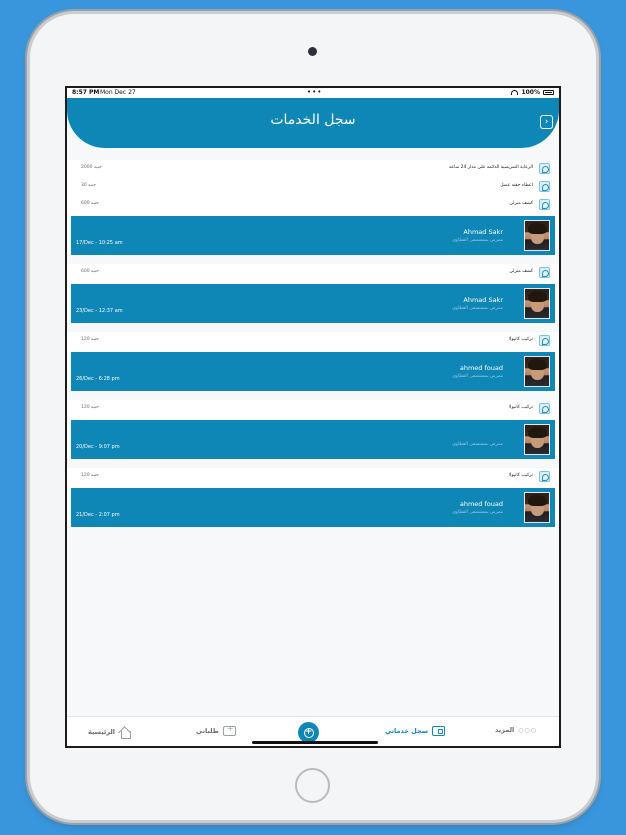 The height and width of the screenshot is (835, 626). I want to click on more-dots-icon: ○○○, so click(527, 730).